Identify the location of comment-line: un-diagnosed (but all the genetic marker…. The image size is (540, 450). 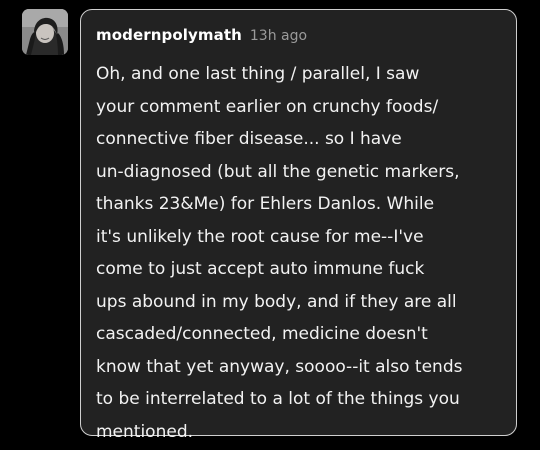
(278, 171).